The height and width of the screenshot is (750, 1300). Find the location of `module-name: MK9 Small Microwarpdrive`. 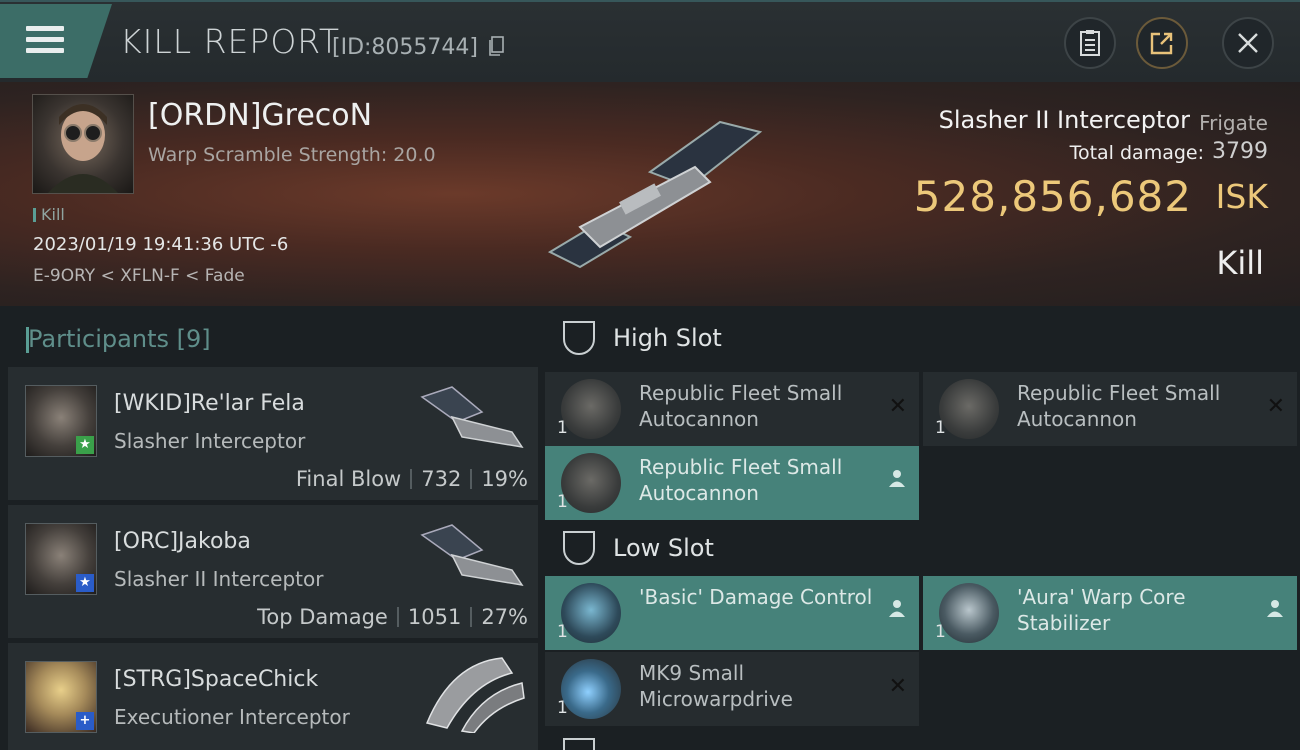

module-name: MK9 Small Microwarpdrive is located at coordinates (716, 686).